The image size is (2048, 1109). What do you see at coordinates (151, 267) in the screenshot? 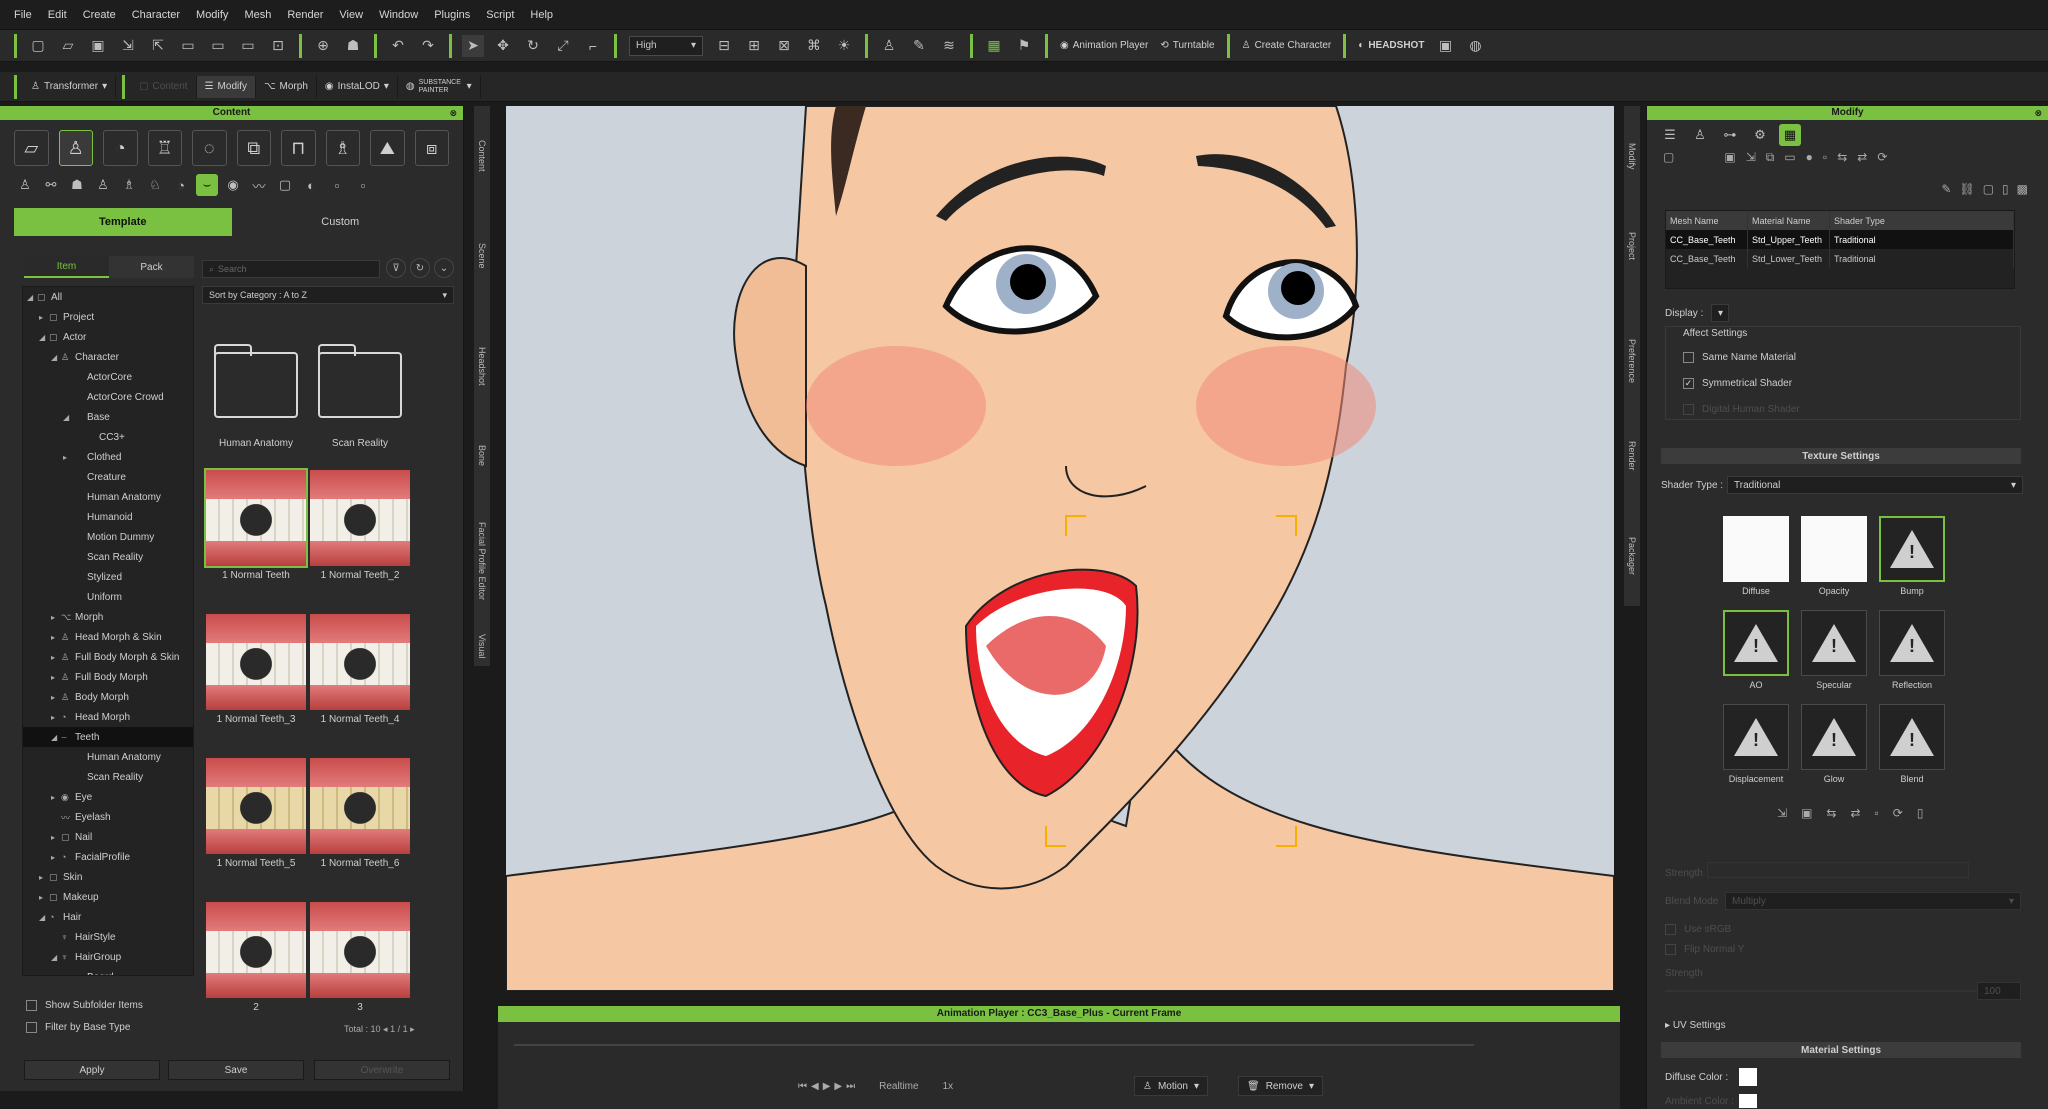
I see `tab-pack: Pack` at bounding box center [151, 267].